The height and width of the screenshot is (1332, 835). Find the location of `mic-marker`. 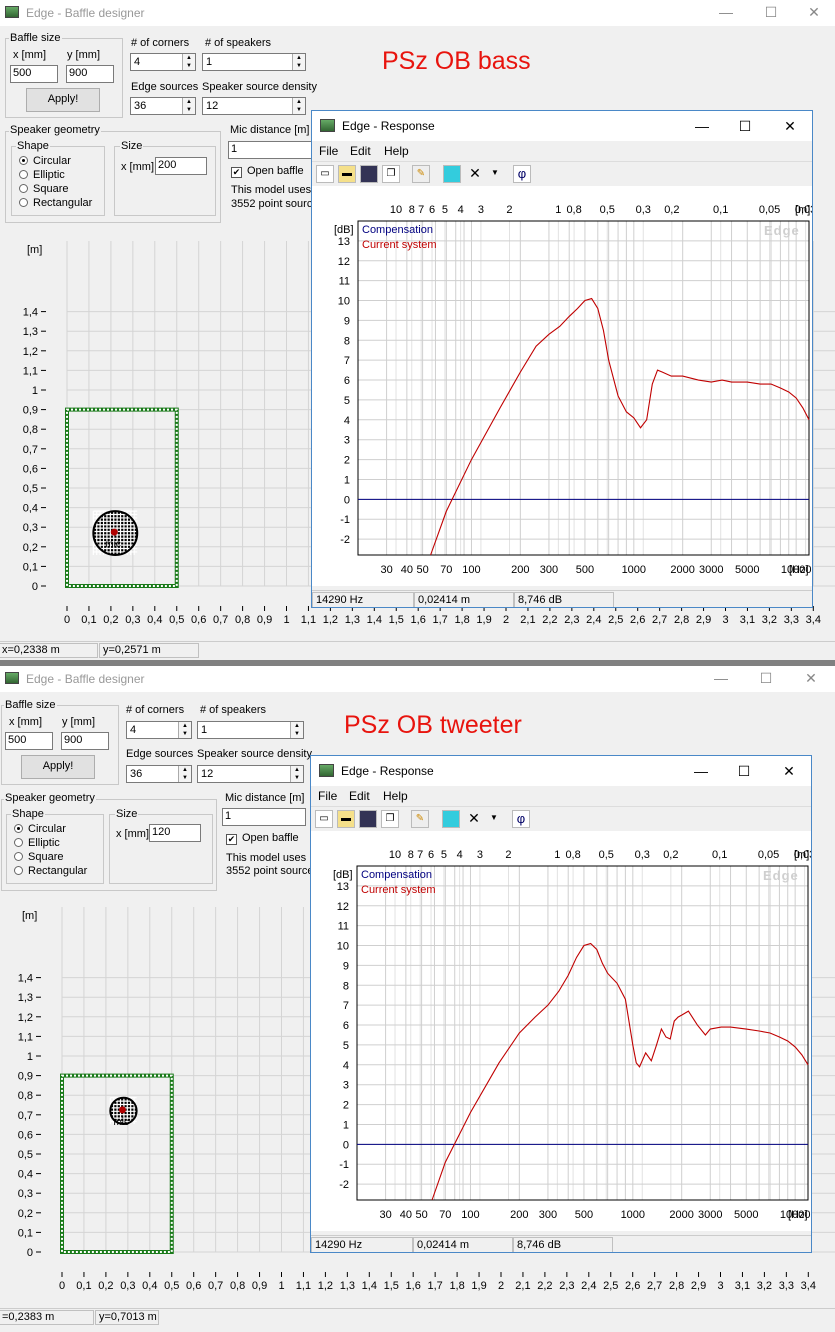

mic-marker is located at coordinates (114, 532).